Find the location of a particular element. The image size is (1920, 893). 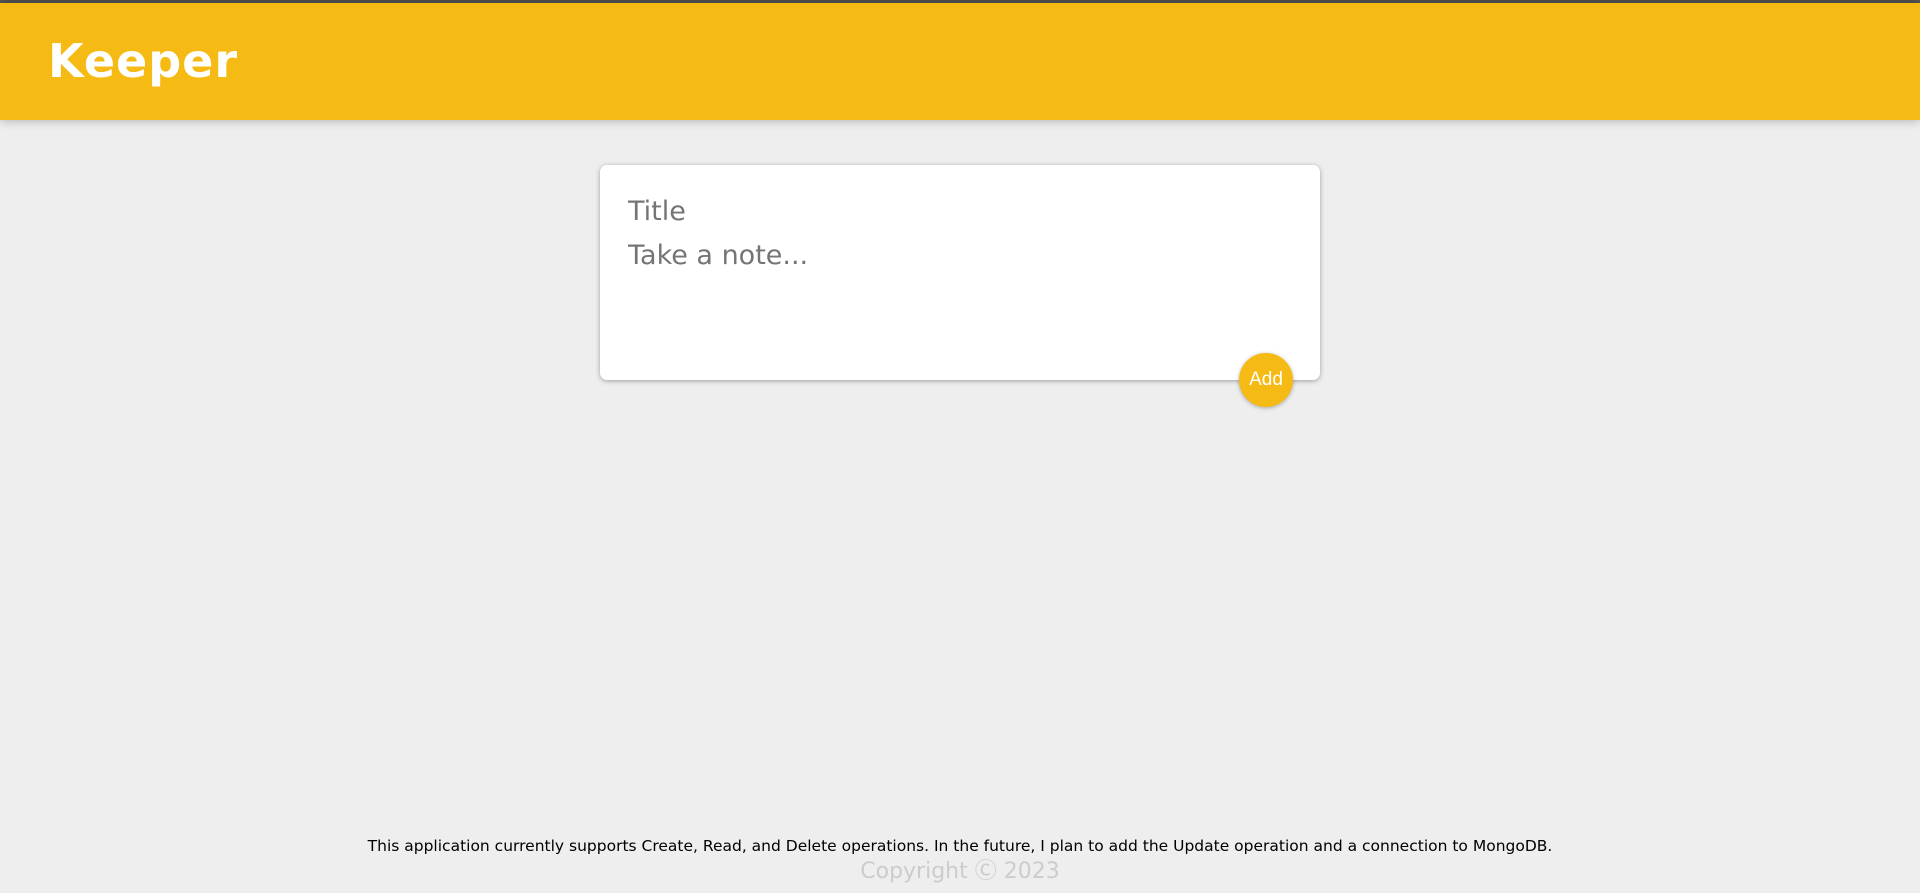

copyright-text: Copyright Ⓒ 2023 is located at coordinates (960, 871).